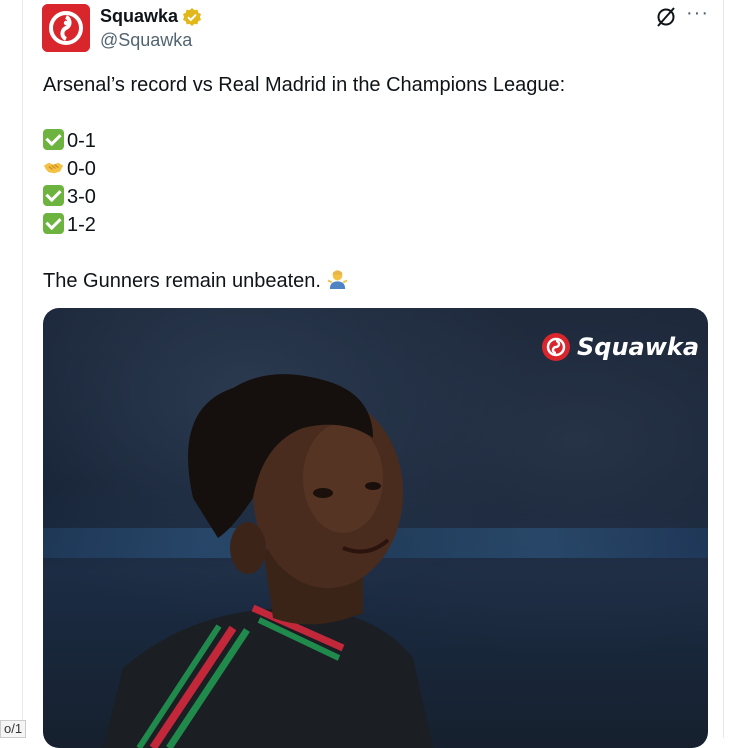 Image resolution: width=750 pixels, height=748 pixels. Describe the element at coordinates (697, 13) in the screenshot. I see `more-options-icon: ···` at that location.